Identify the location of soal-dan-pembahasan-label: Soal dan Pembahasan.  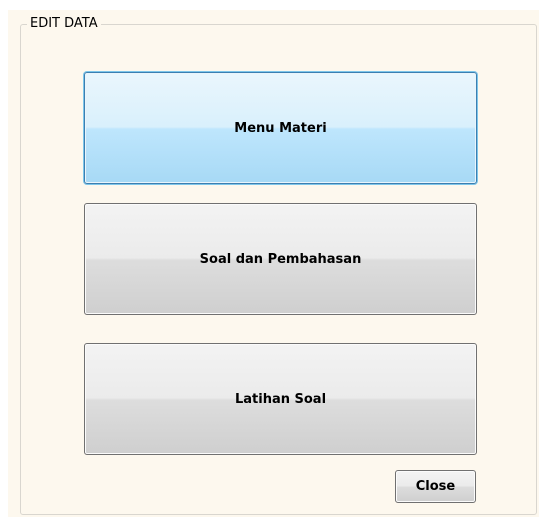
(280, 259).